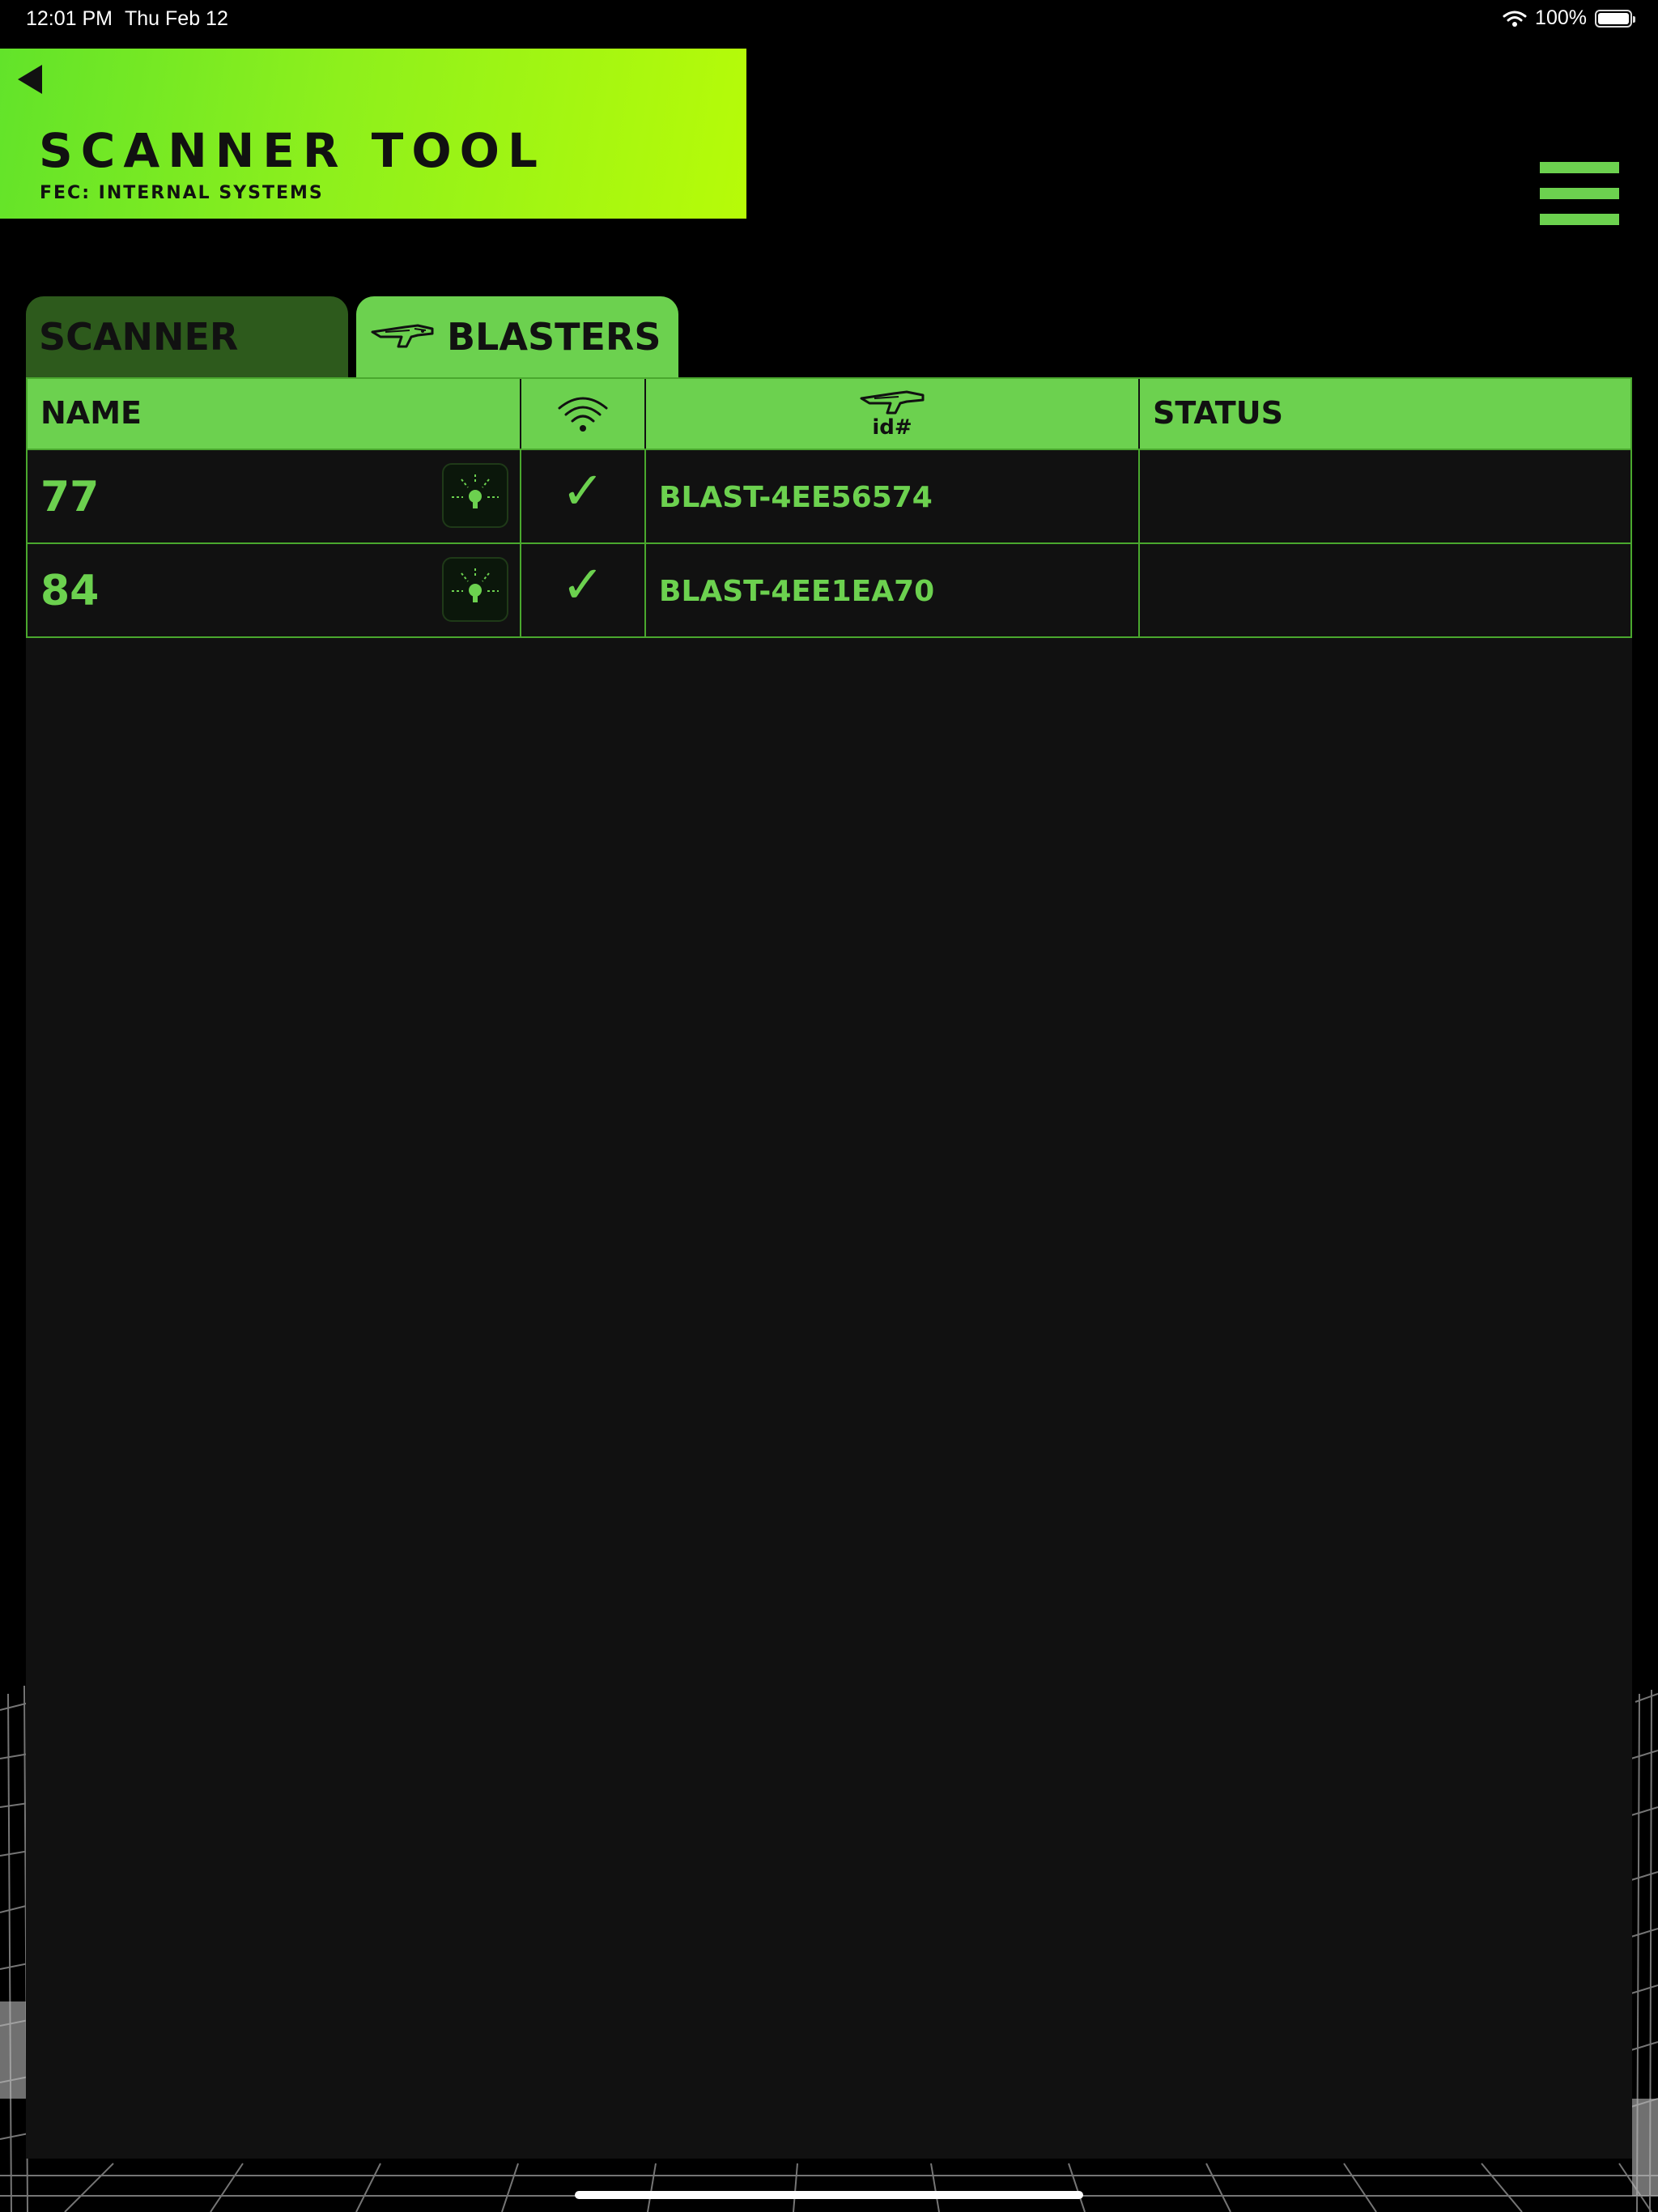  I want to click on row-id-cell: BLAST-4EE1EA70, so click(893, 590).